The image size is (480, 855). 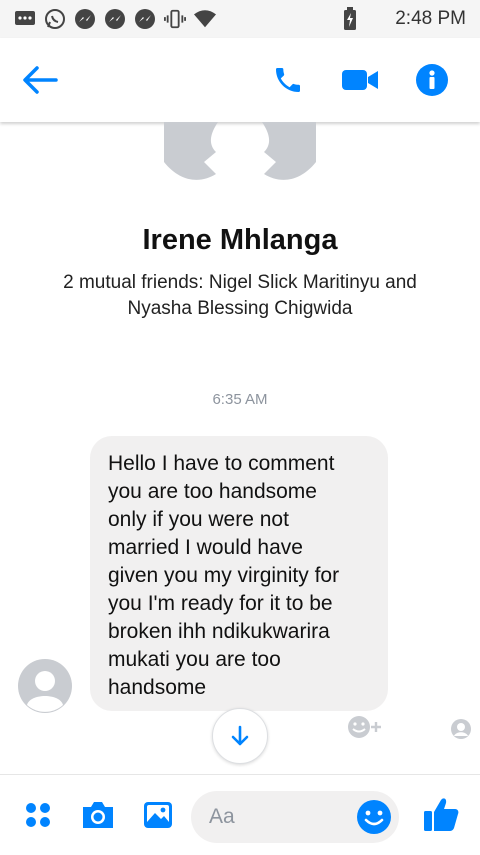 What do you see at coordinates (220, 603) in the screenshot?
I see `message-line: you I'm ready for it to be` at bounding box center [220, 603].